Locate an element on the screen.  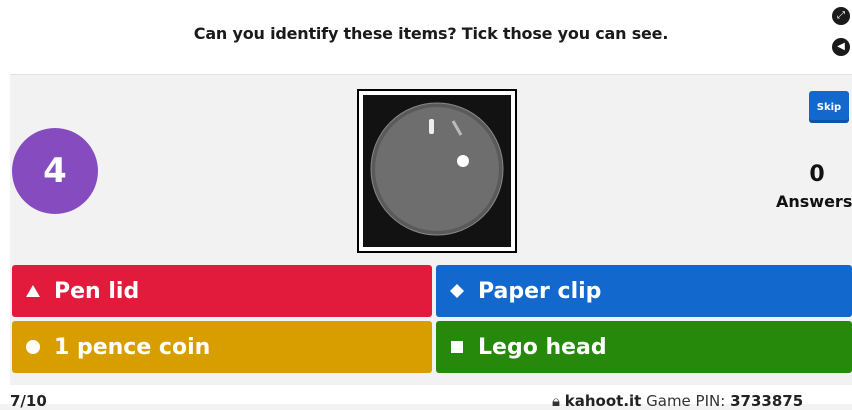
timer-value: 4 is located at coordinates (55, 171).